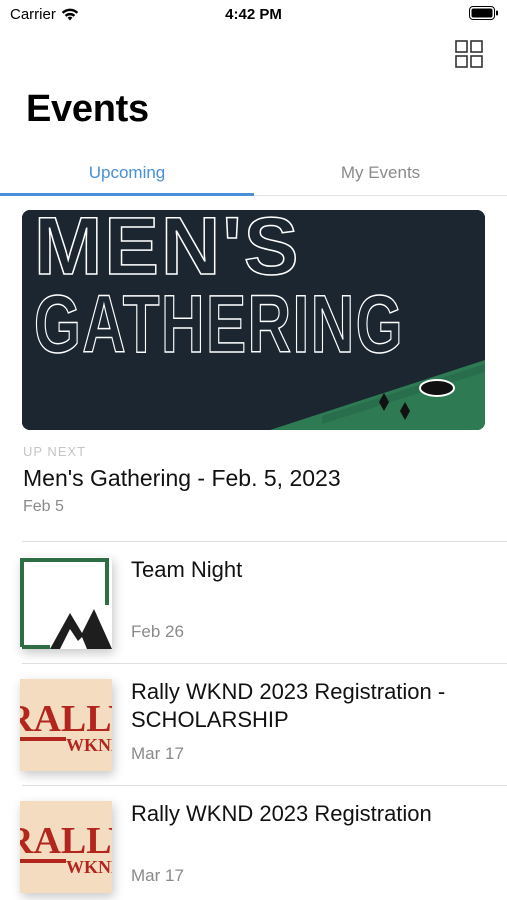  I want to click on list-item: Team Night Feb 26, so click(263, 602).